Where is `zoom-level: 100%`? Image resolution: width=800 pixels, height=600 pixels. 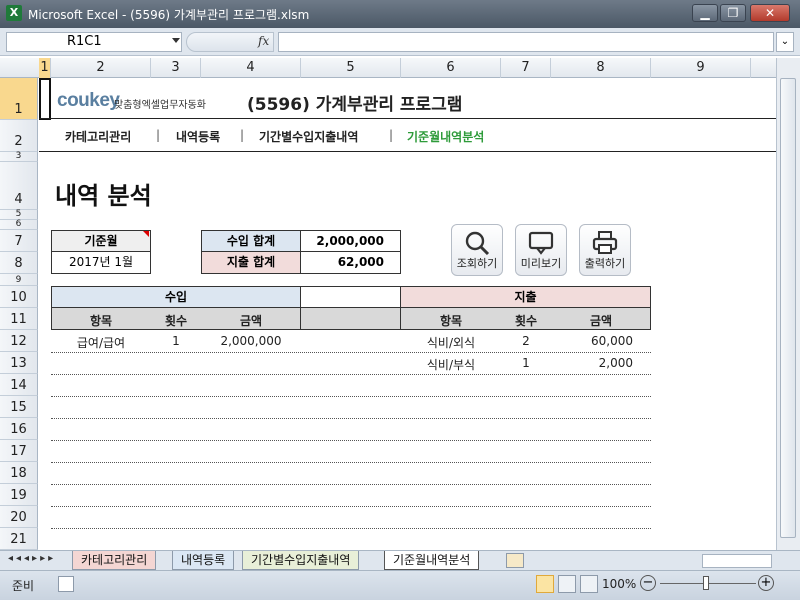 zoom-level: 100% is located at coordinates (619, 584).